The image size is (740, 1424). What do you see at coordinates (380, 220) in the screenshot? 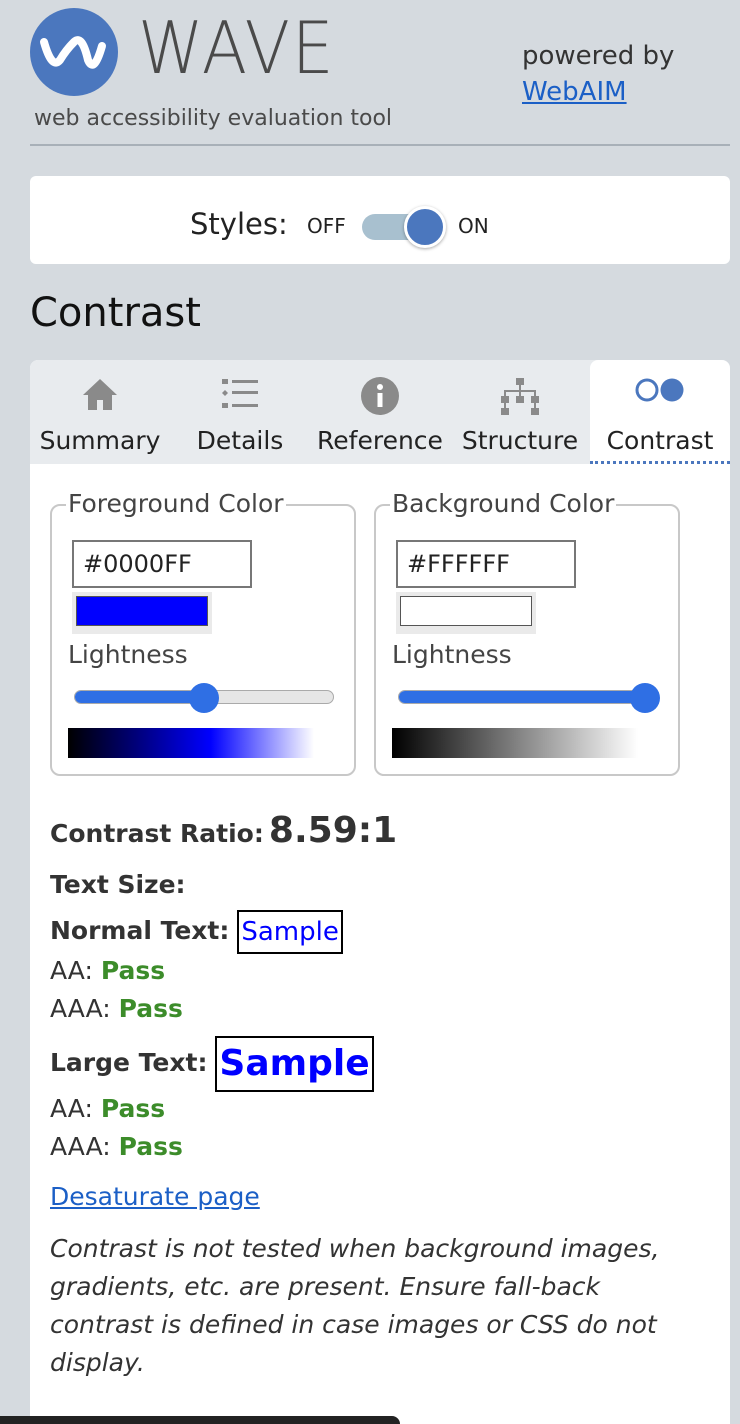
I see `styles-panel: Styles: OFF ON` at bounding box center [380, 220].